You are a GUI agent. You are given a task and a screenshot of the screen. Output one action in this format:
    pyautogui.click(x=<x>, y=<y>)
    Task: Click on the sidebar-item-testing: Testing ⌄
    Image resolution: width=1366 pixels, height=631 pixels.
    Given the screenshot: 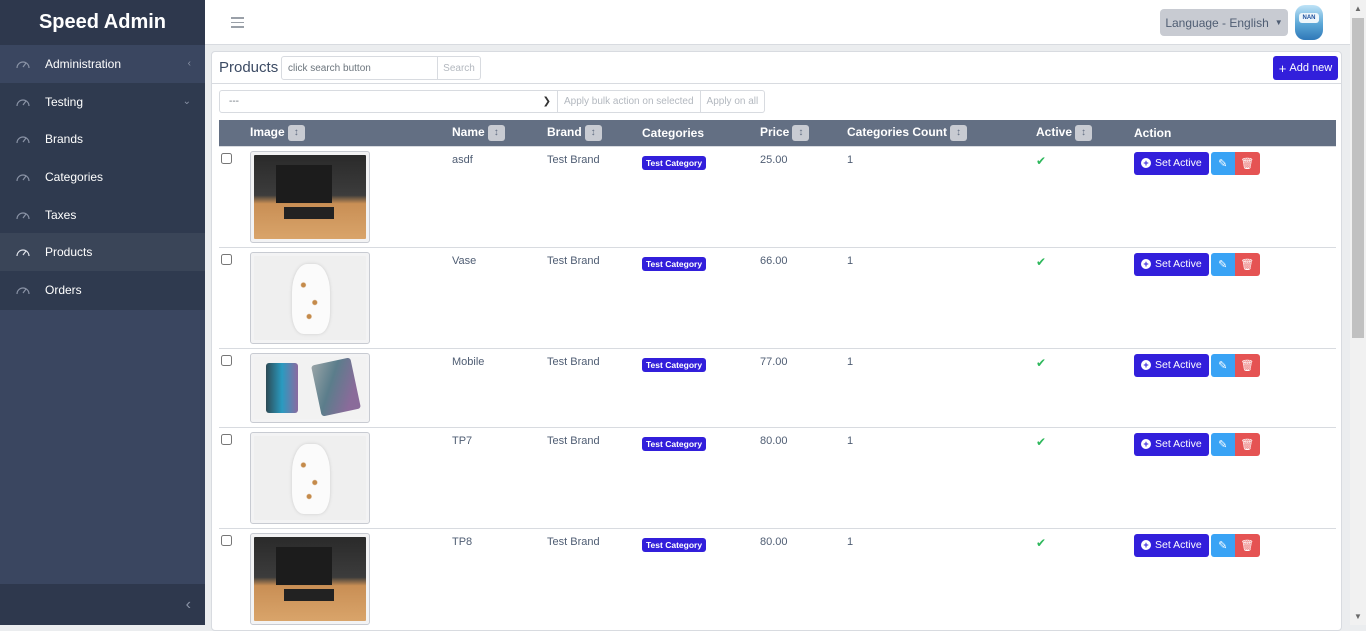 What is the action you would take?
    pyautogui.click(x=102, y=102)
    